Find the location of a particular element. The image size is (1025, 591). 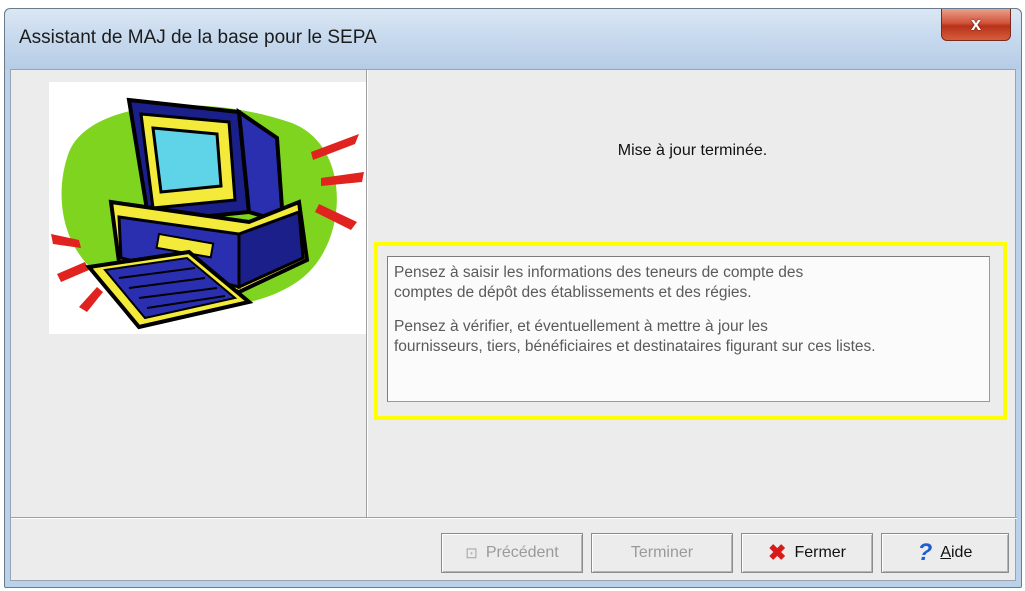

help-label-rest: ide is located at coordinates (961, 552).